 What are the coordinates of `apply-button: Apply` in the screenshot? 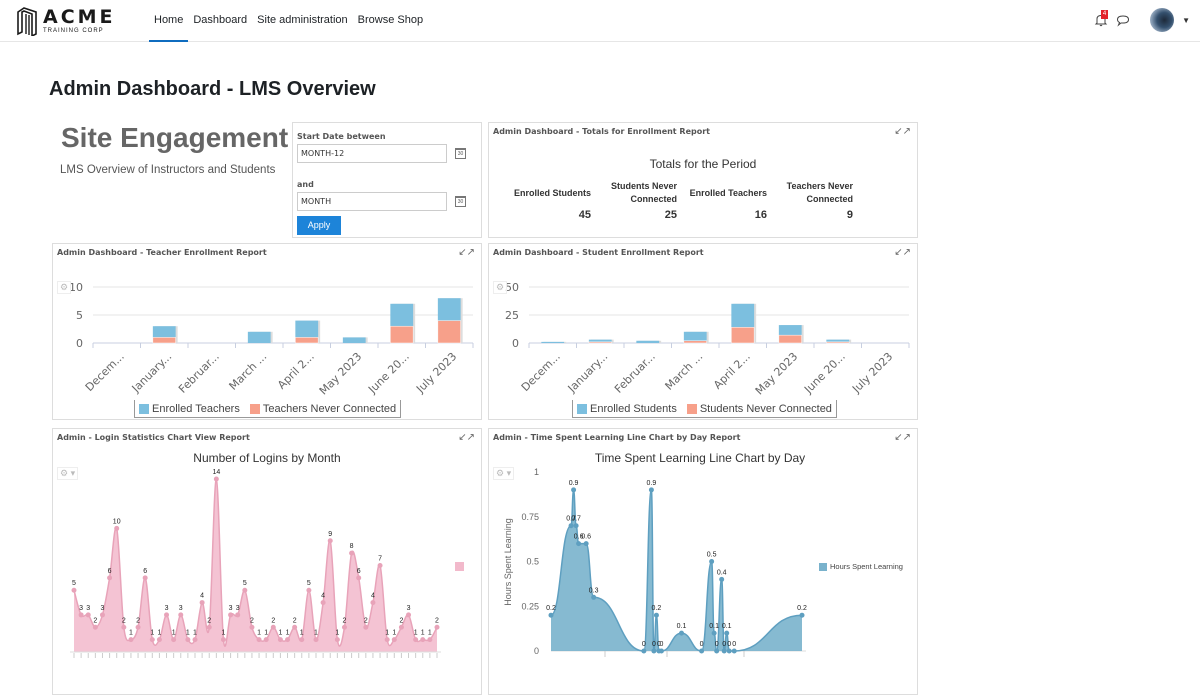 It's located at (319, 225).